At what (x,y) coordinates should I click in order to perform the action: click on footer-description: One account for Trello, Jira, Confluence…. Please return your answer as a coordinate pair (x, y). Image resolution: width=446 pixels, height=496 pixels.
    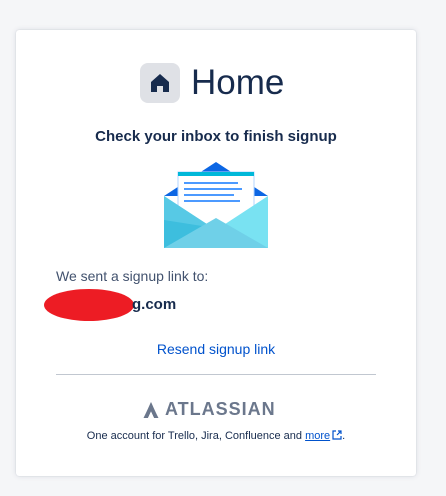
    Looking at the image, I should click on (196, 436).